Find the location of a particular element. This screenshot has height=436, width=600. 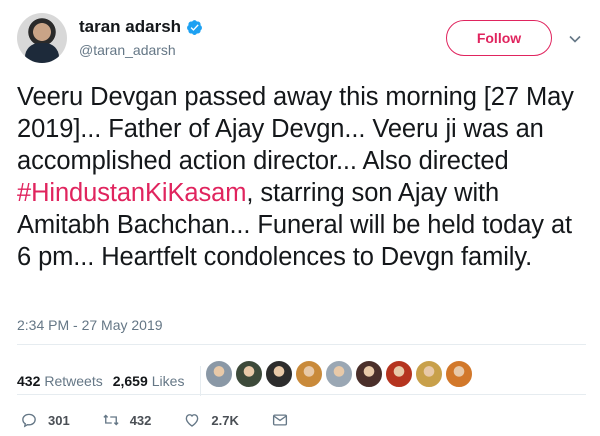

reply-button: 301 is located at coordinates (45, 420).